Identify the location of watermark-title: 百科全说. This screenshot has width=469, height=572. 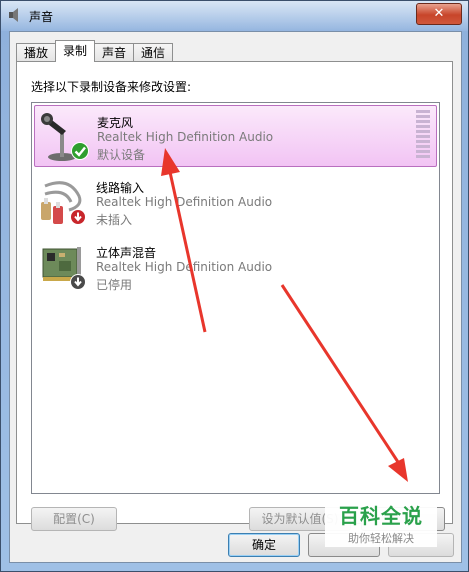
(381, 516).